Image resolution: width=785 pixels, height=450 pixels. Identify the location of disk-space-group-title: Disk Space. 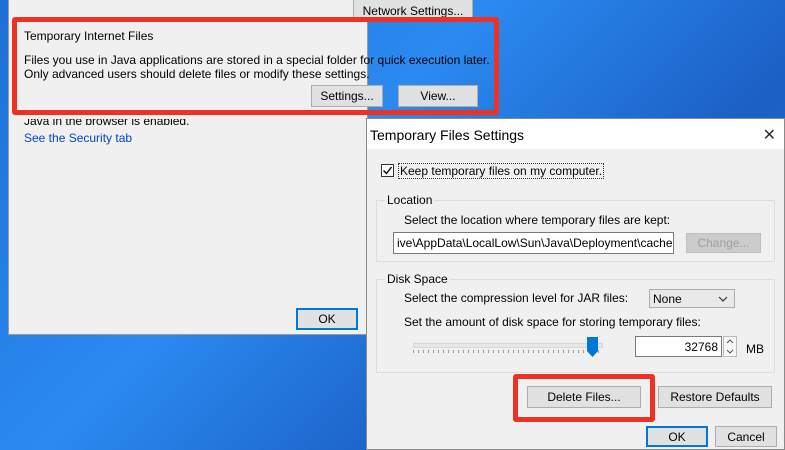
(417, 279).